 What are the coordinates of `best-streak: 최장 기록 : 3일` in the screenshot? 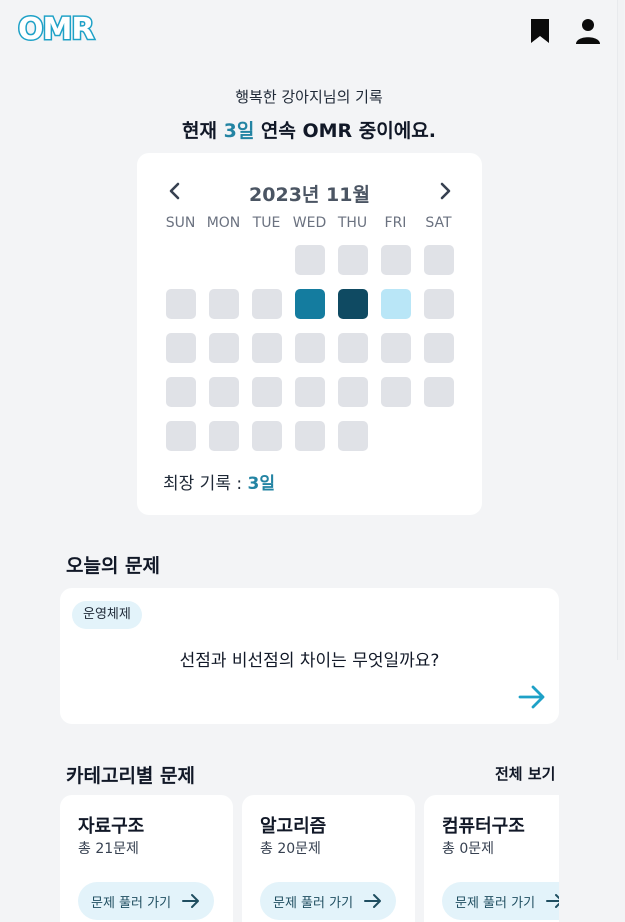 It's located at (219, 481).